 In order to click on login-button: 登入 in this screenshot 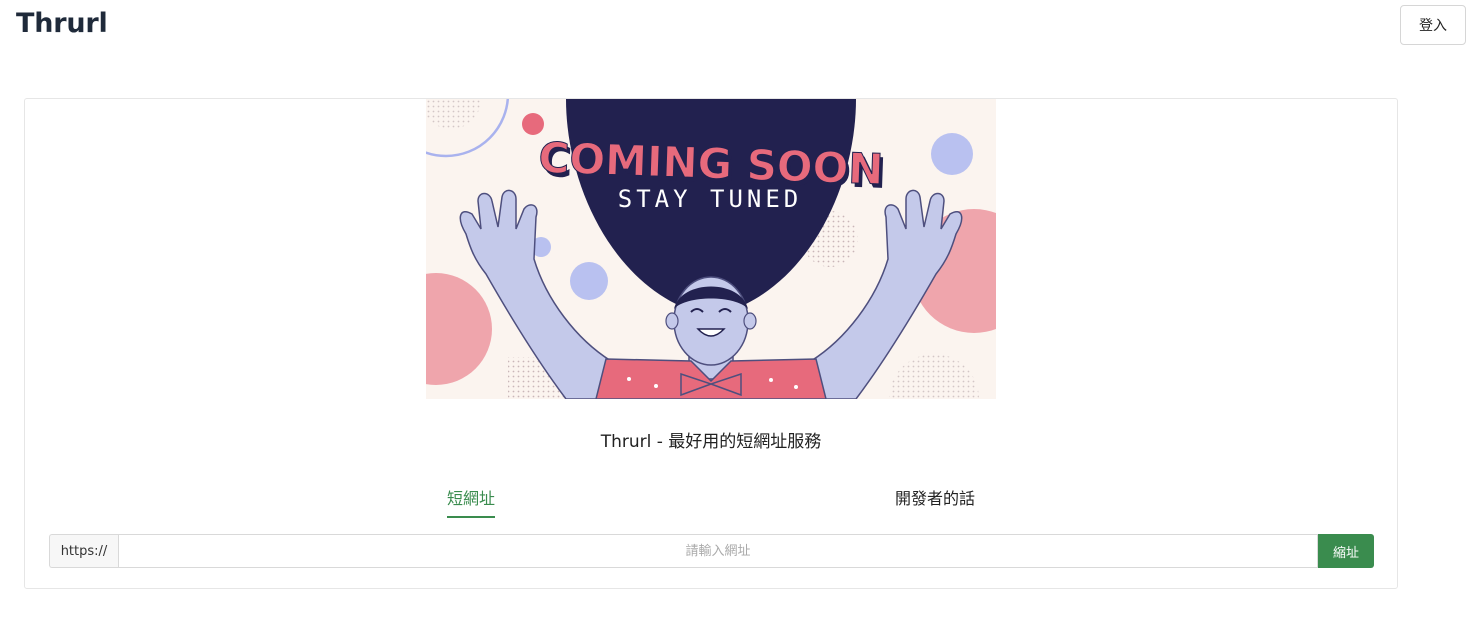, I will do `click(1433, 25)`.